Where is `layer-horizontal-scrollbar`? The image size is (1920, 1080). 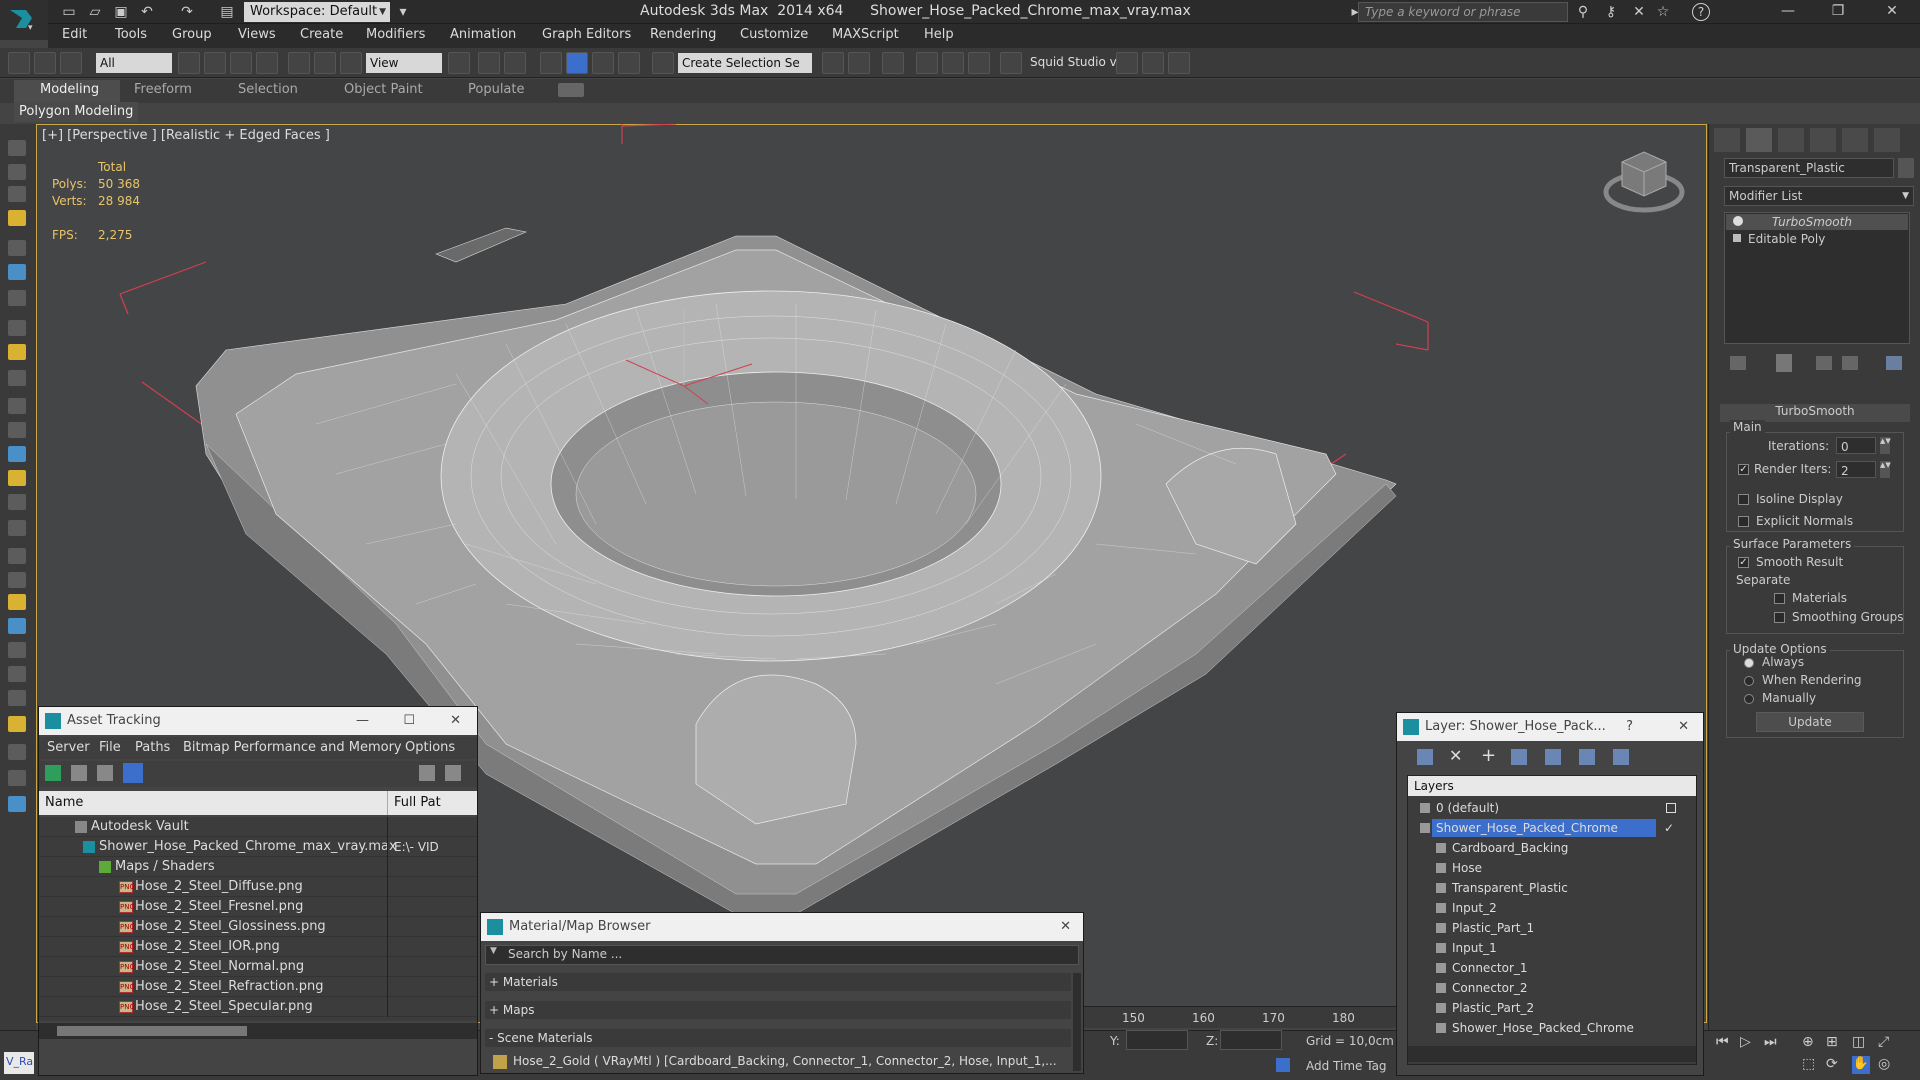 layer-horizontal-scrollbar is located at coordinates (1552, 1054).